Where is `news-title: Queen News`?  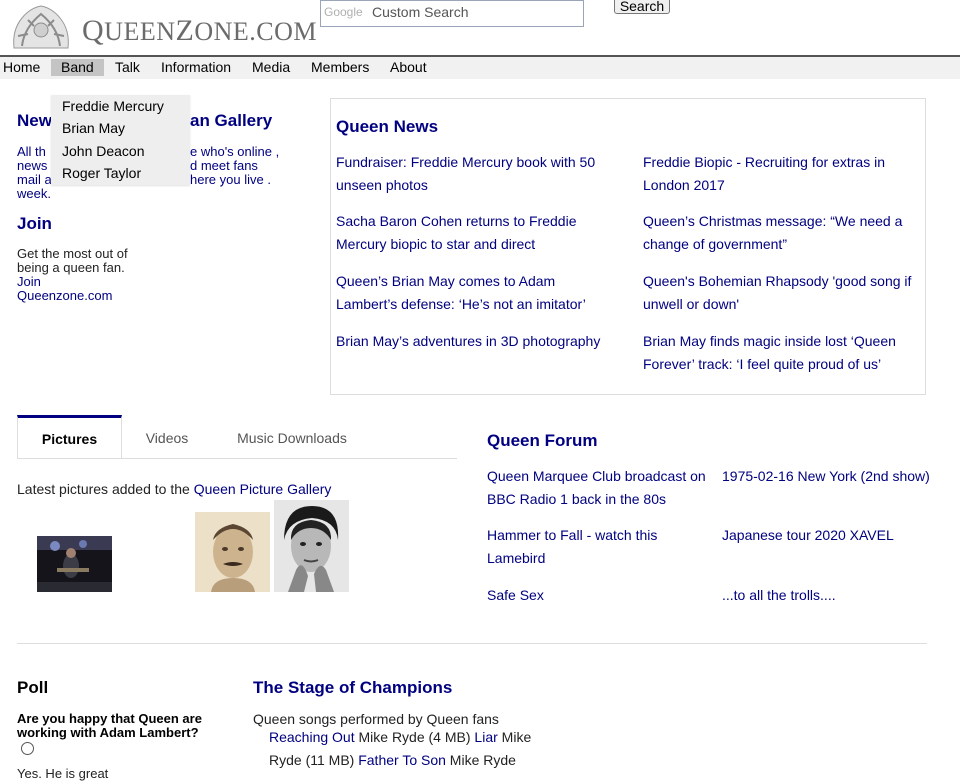 news-title: Queen News is located at coordinates (387, 126).